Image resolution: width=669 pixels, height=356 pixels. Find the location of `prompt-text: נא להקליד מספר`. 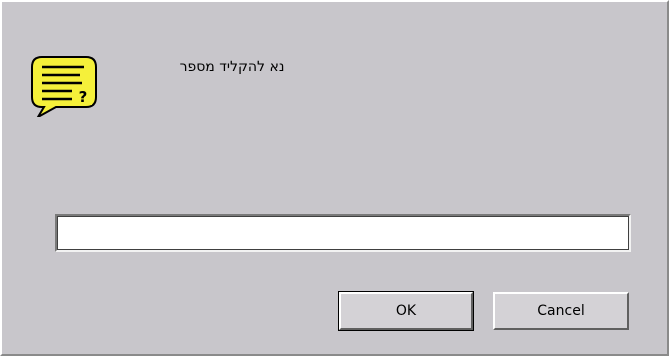

prompt-text: נא להקליד מספר is located at coordinates (232, 67).